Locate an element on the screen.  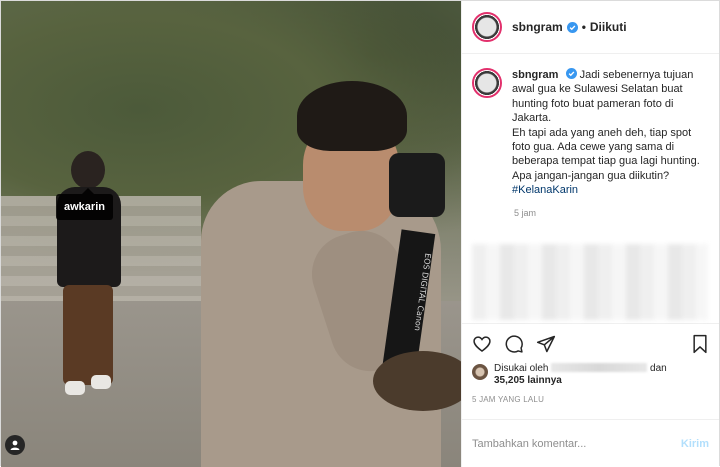
comment-bubble-icon is located at coordinates (514, 344).